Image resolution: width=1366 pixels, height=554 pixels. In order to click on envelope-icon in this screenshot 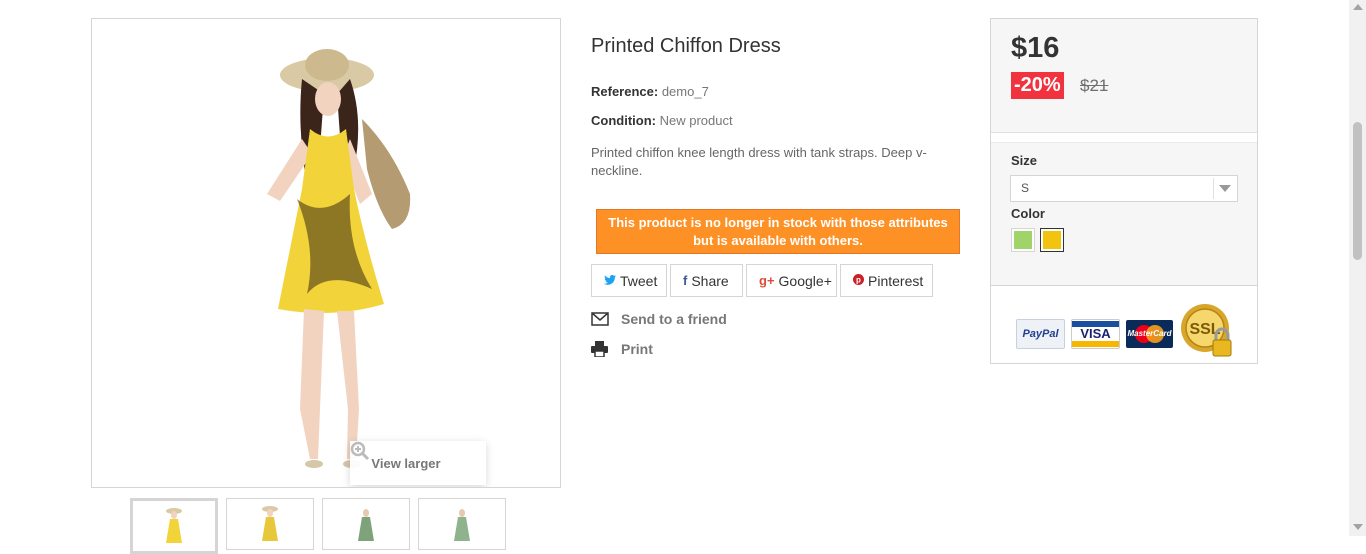, I will do `click(601, 319)`.